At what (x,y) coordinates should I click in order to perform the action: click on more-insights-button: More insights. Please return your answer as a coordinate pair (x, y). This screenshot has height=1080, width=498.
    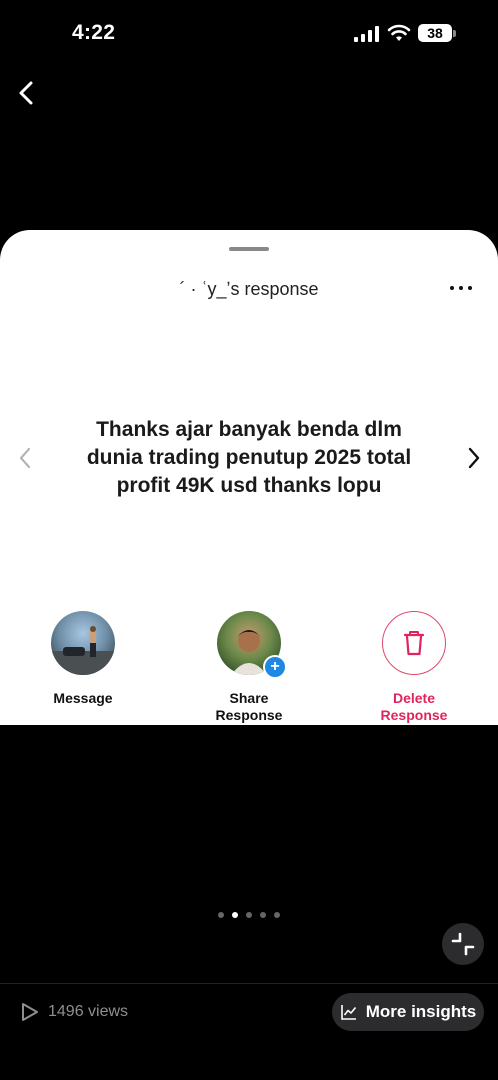
    Looking at the image, I should click on (408, 1012).